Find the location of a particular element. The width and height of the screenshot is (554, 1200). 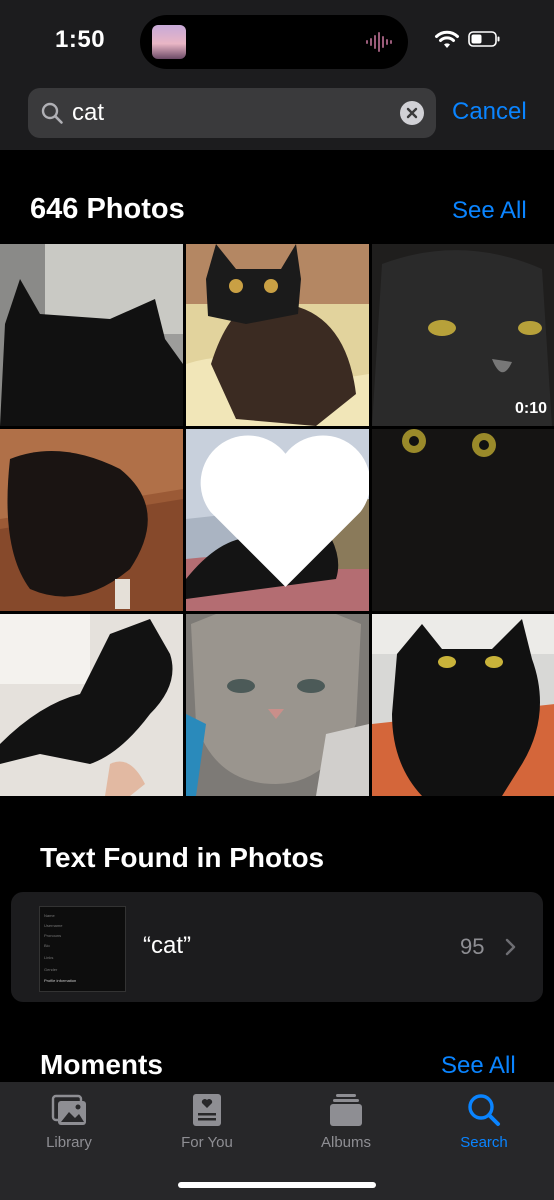

tab-for-you: For You is located at coordinates (207, 1121).